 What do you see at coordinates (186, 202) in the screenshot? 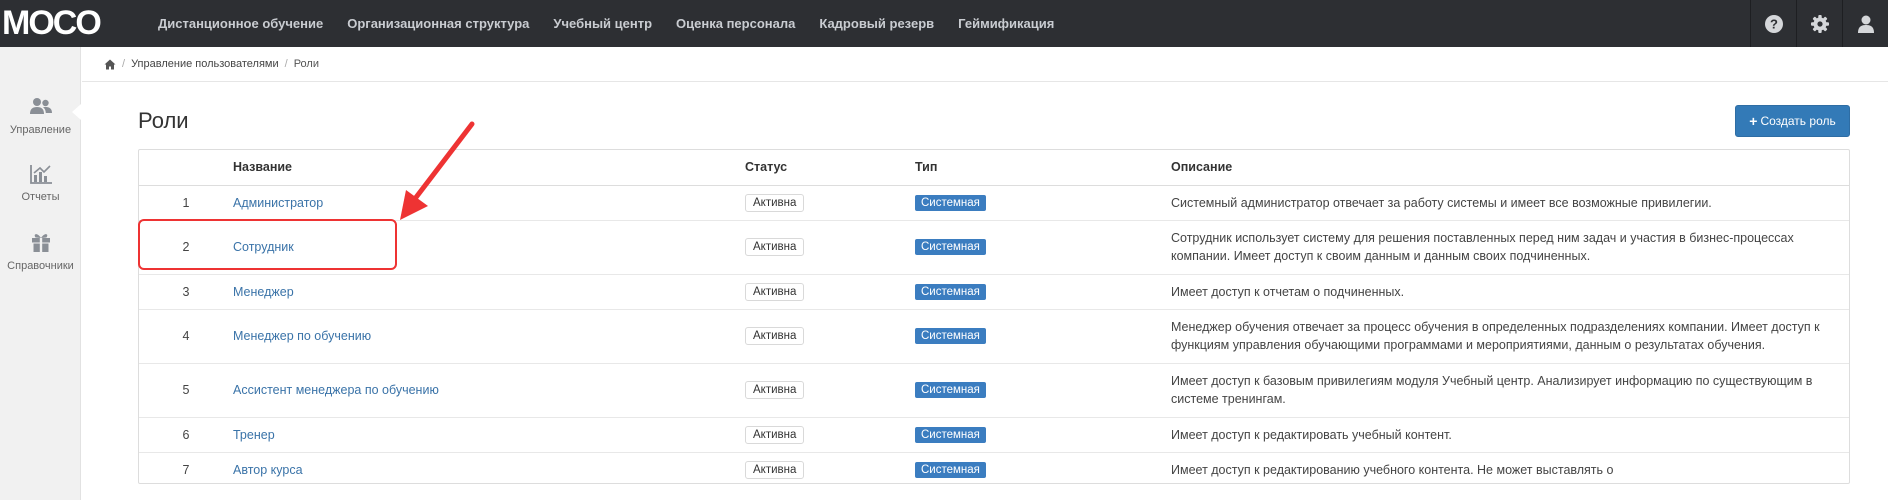
I see `row-number: 1` at bounding box center [186, 202].